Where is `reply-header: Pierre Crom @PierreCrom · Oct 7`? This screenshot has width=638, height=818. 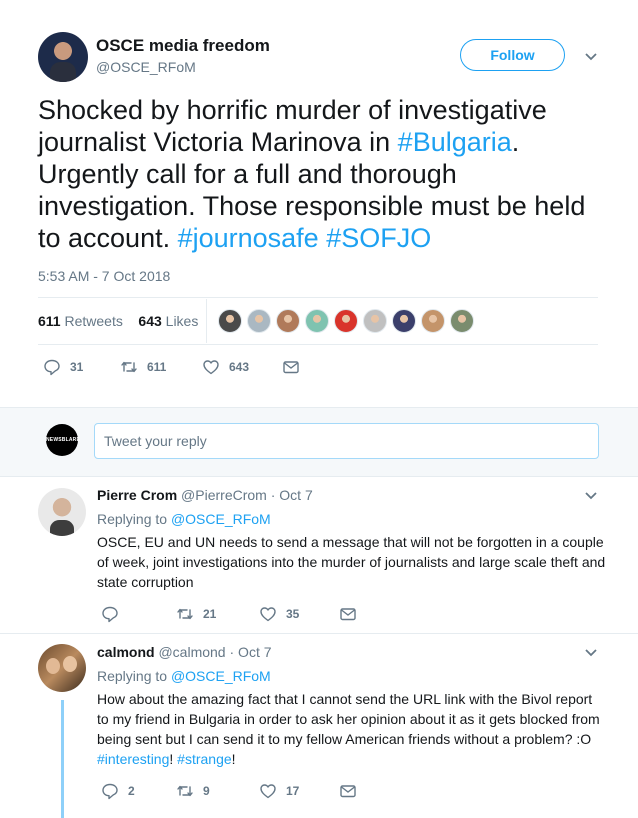 reply-header: Pierre Crom @PierreCrom · Oct 7 is located at coordinates (205, 495).